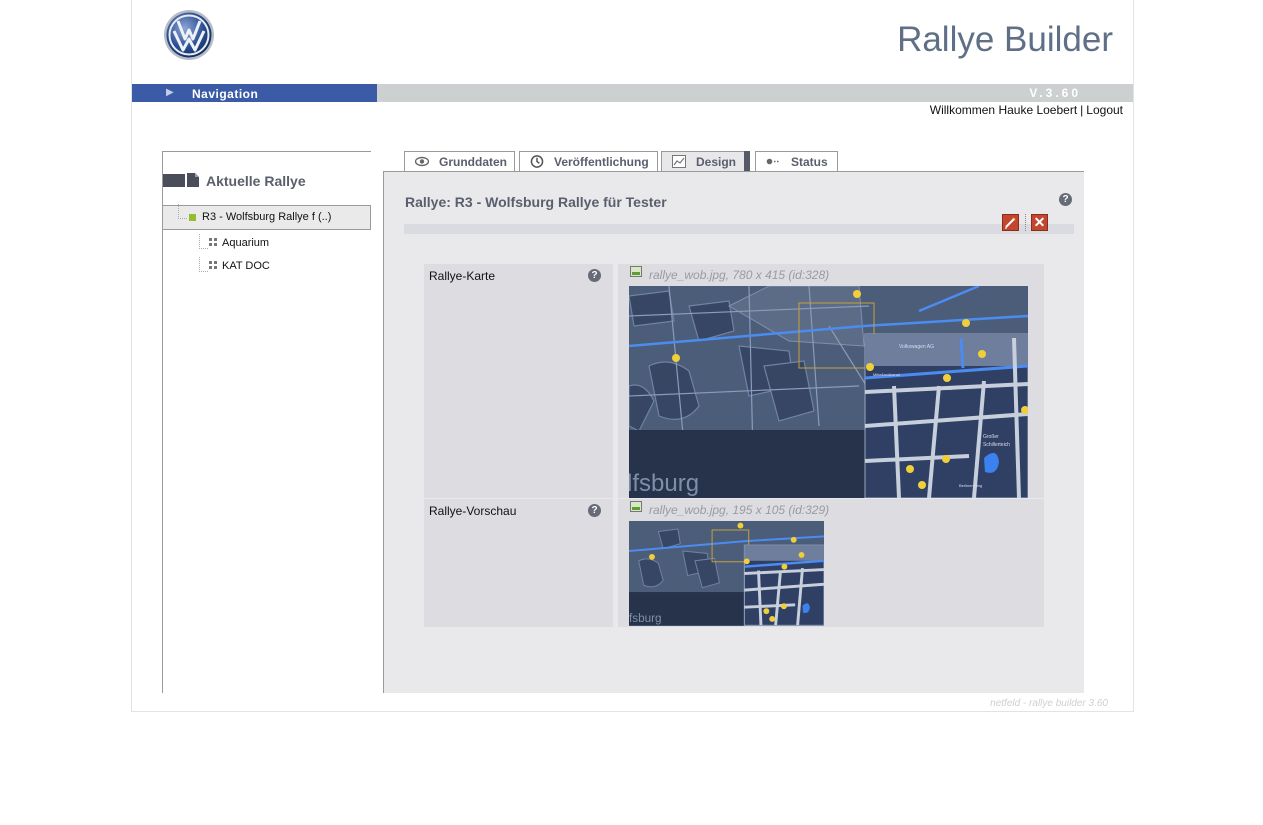 The image size is (1263, 825). I want to click on tree-item-label: R3 - Wolfsburg Rallye f (..), so click(267, 217).